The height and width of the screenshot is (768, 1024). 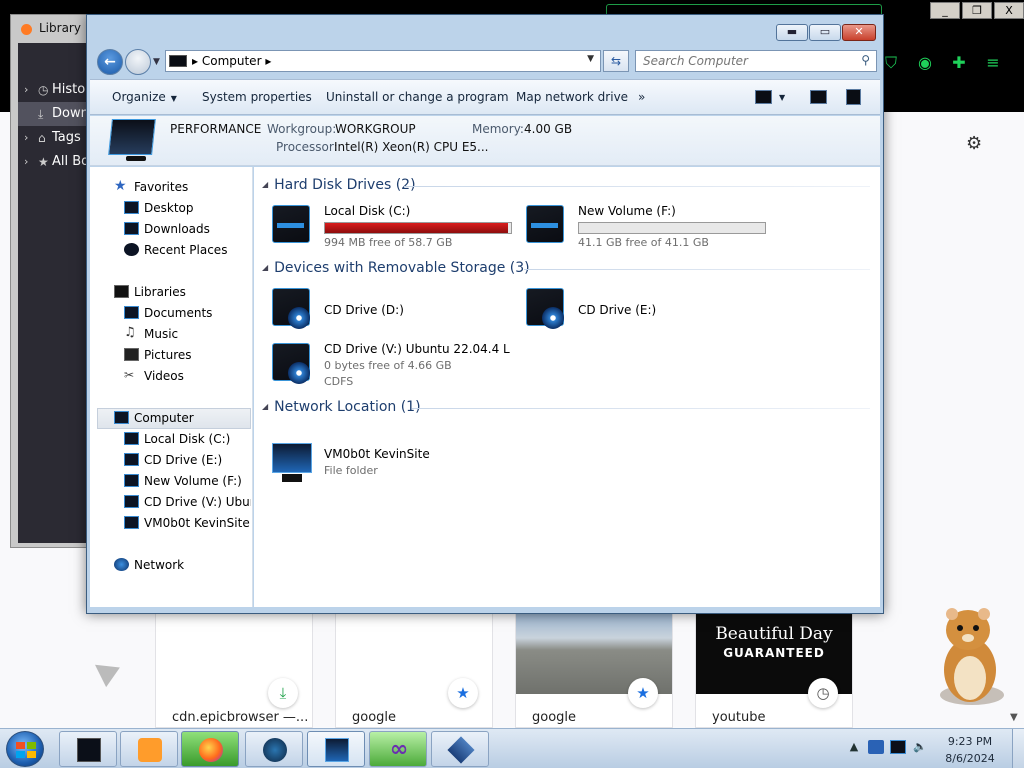 I want to click on nav-label: Libraries, so click(x=160, y=292).